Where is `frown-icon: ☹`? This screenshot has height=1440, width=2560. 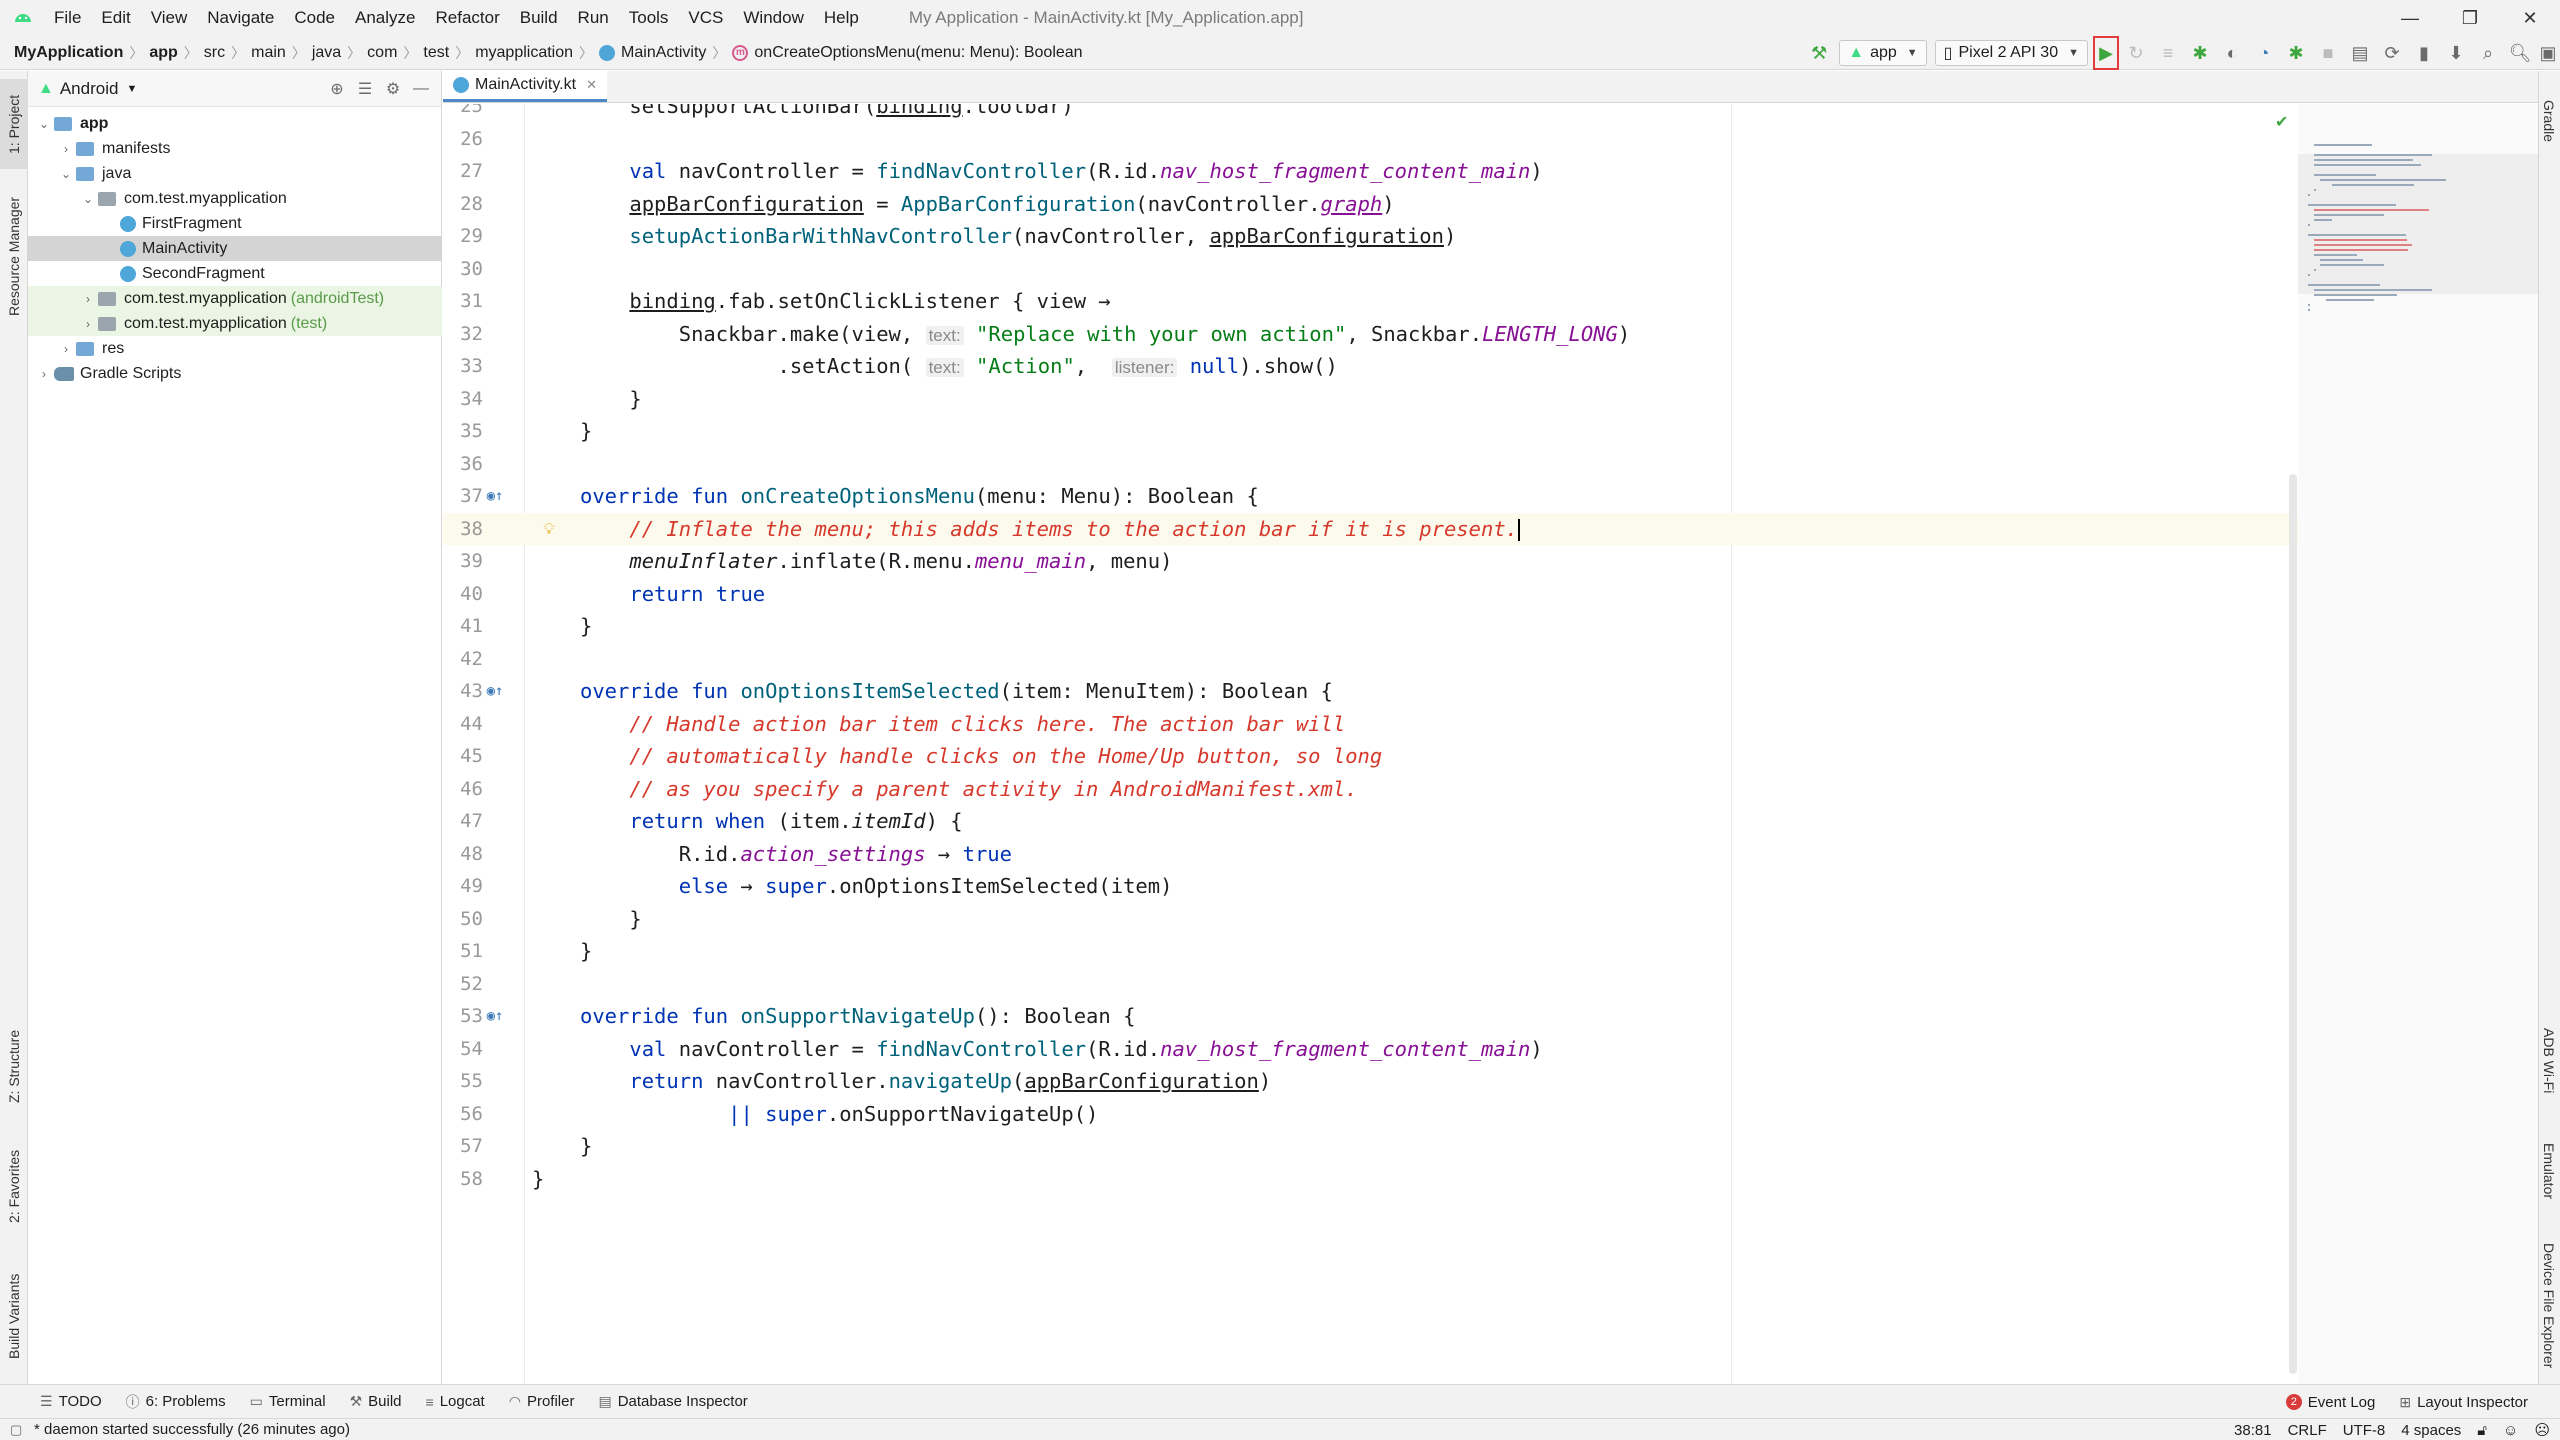 frown-icon: ☹ is located at coordinates (2542, 1430).